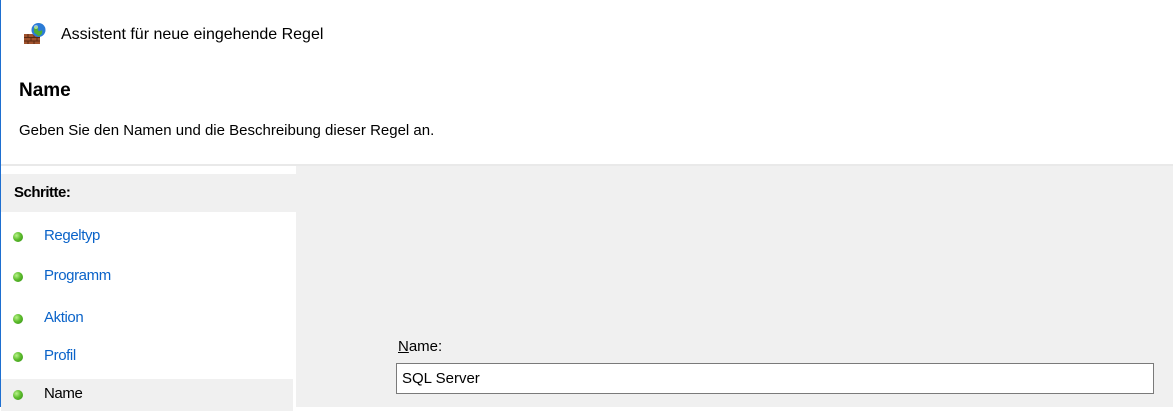  What do you see at coordinates (403, 346) in the screenshot?
I see `name-label-mnemonic: N` at bounding box center [403, 346].